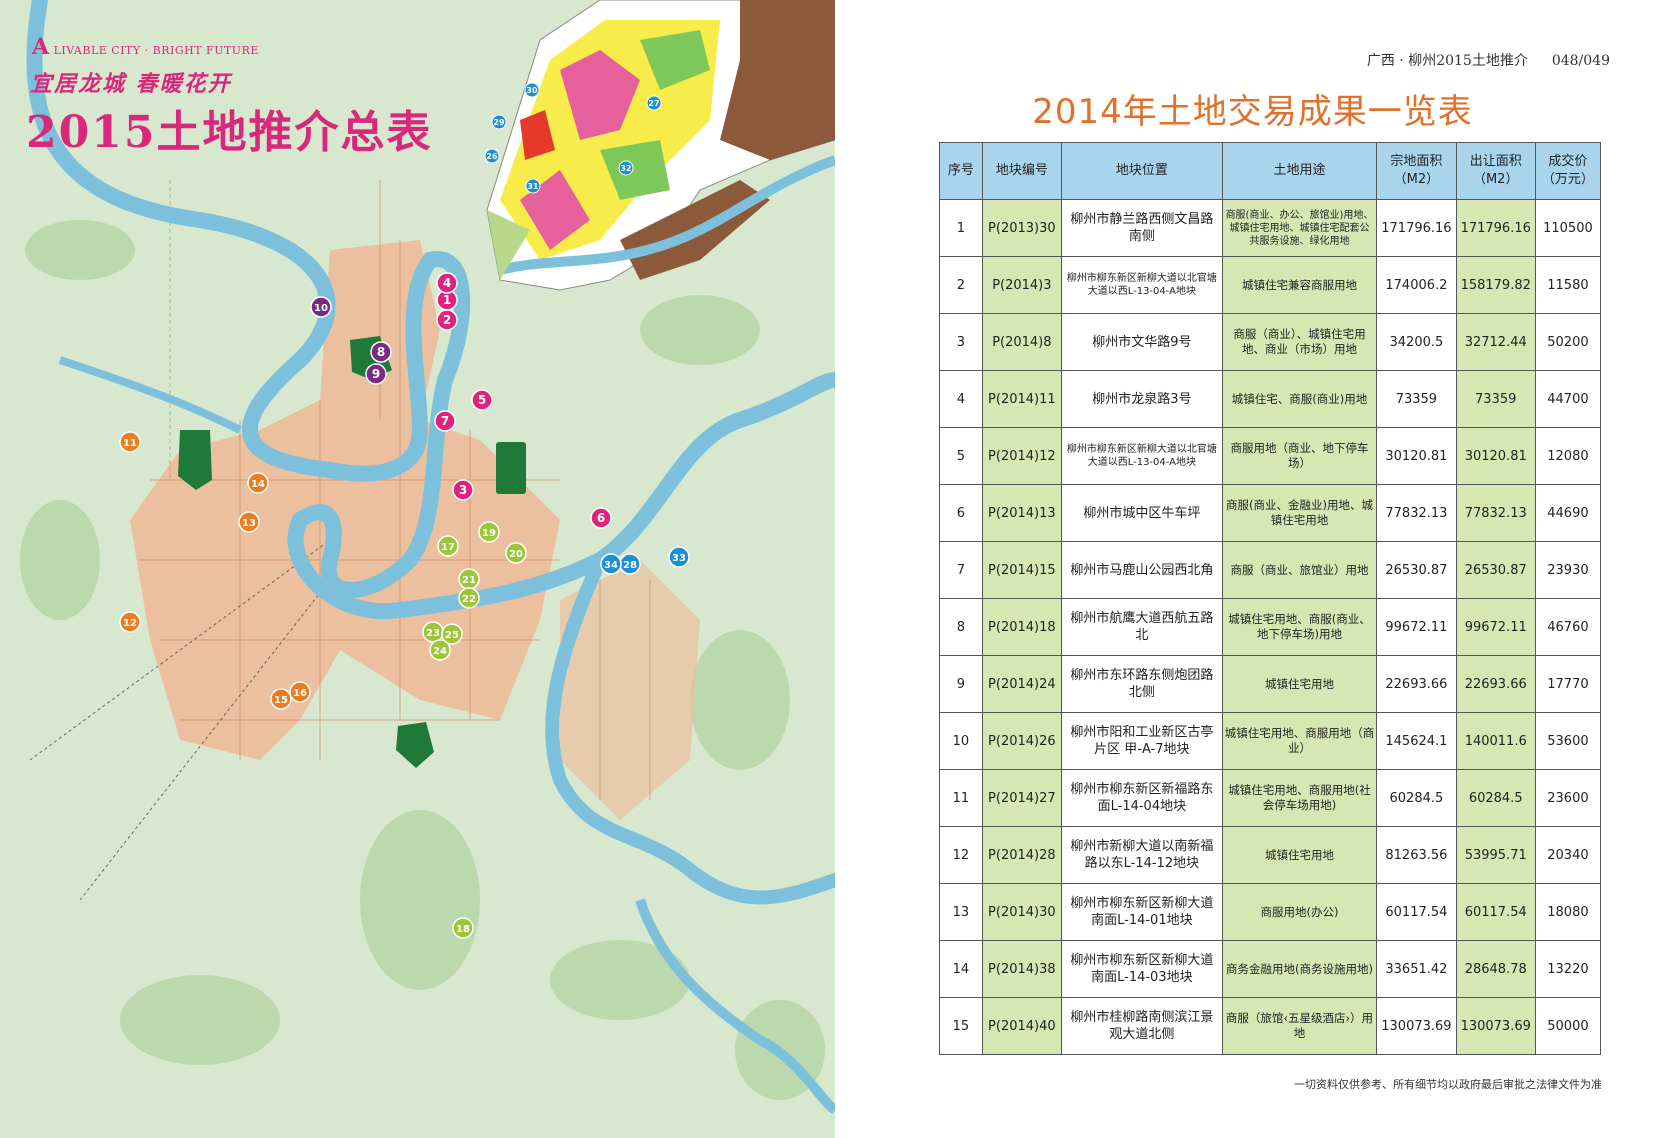 This screenshot has width=1670, height=1138. I want to click on column-header: 序号, so click(961, 171).